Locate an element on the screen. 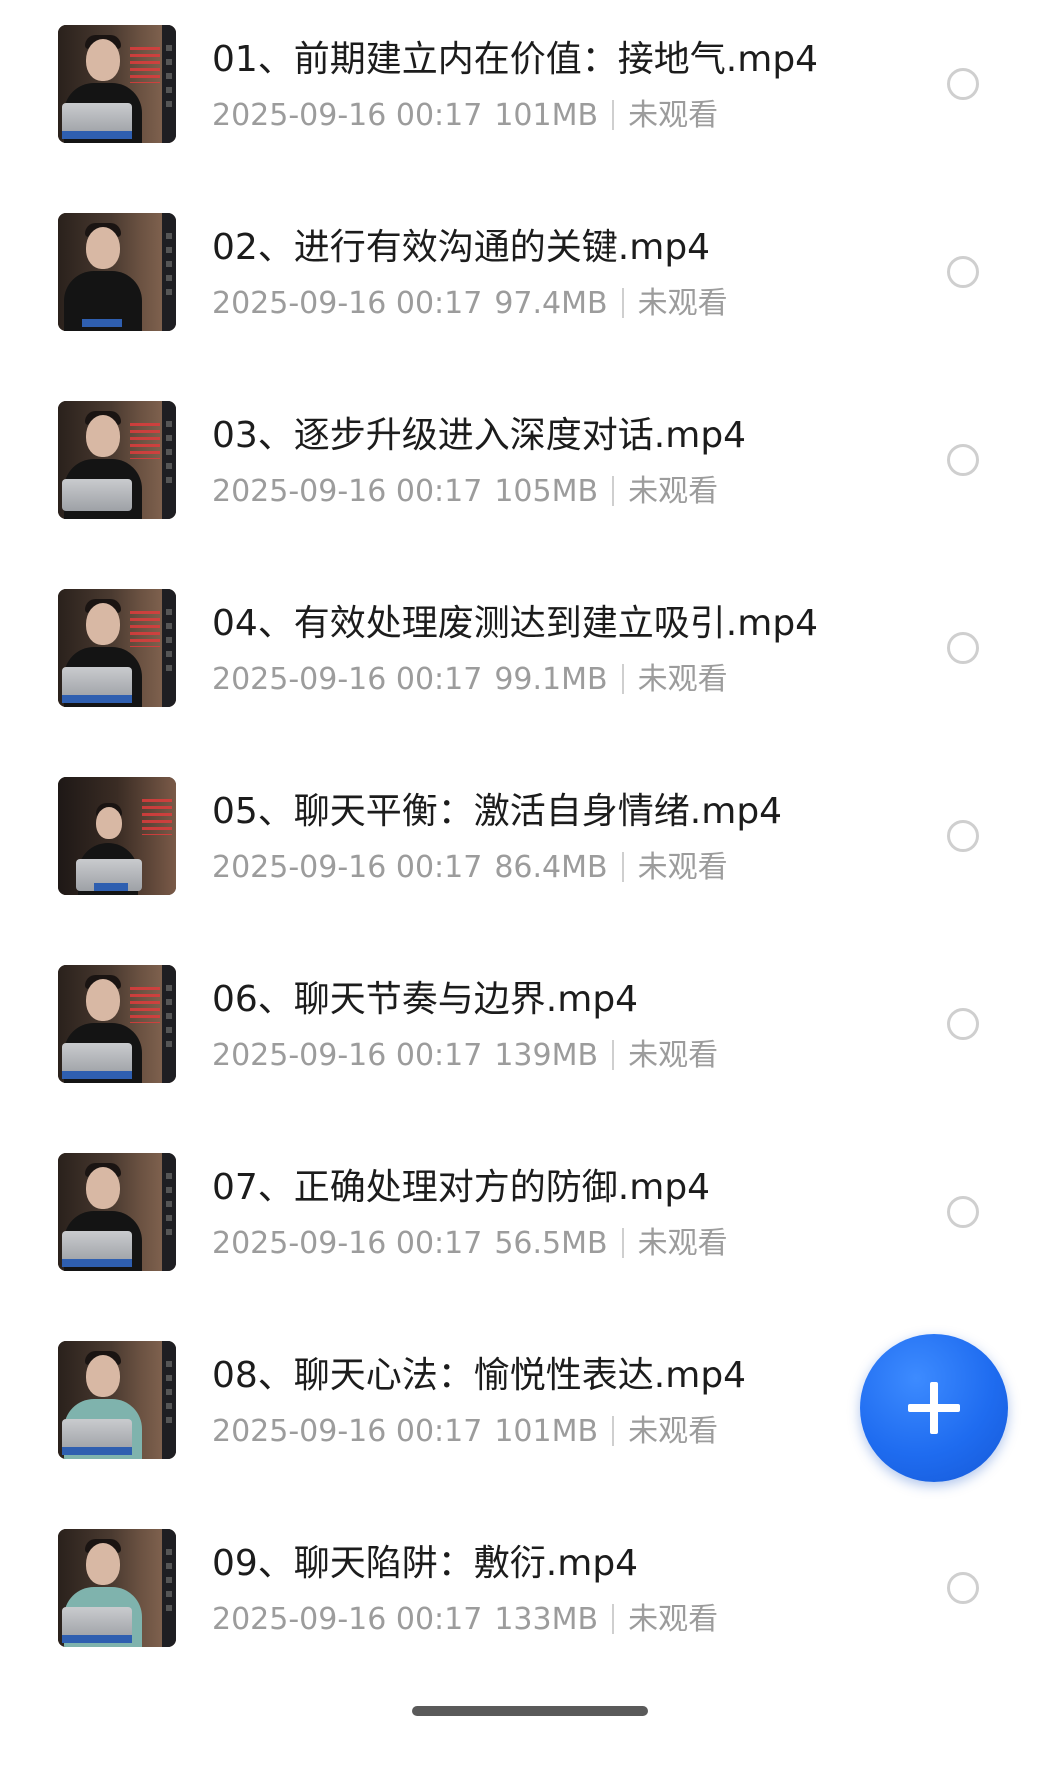 The width and height of the screenshot is (1054, 1784). file-meta: 2025-09-16 00:17 86.4MB 未观看 is located at coordinates (470, 868).